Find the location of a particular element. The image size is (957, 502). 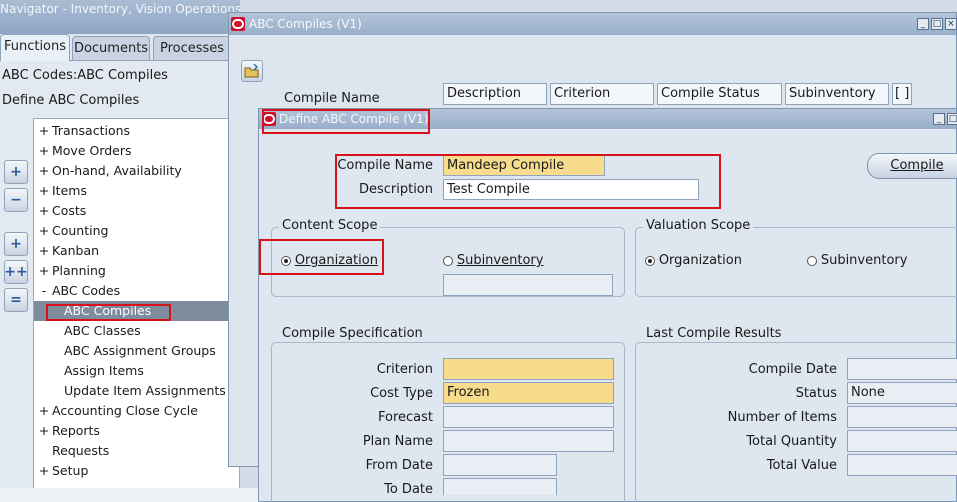

tree-item-kanban: + Kanban is located at coordinates (67, 251).